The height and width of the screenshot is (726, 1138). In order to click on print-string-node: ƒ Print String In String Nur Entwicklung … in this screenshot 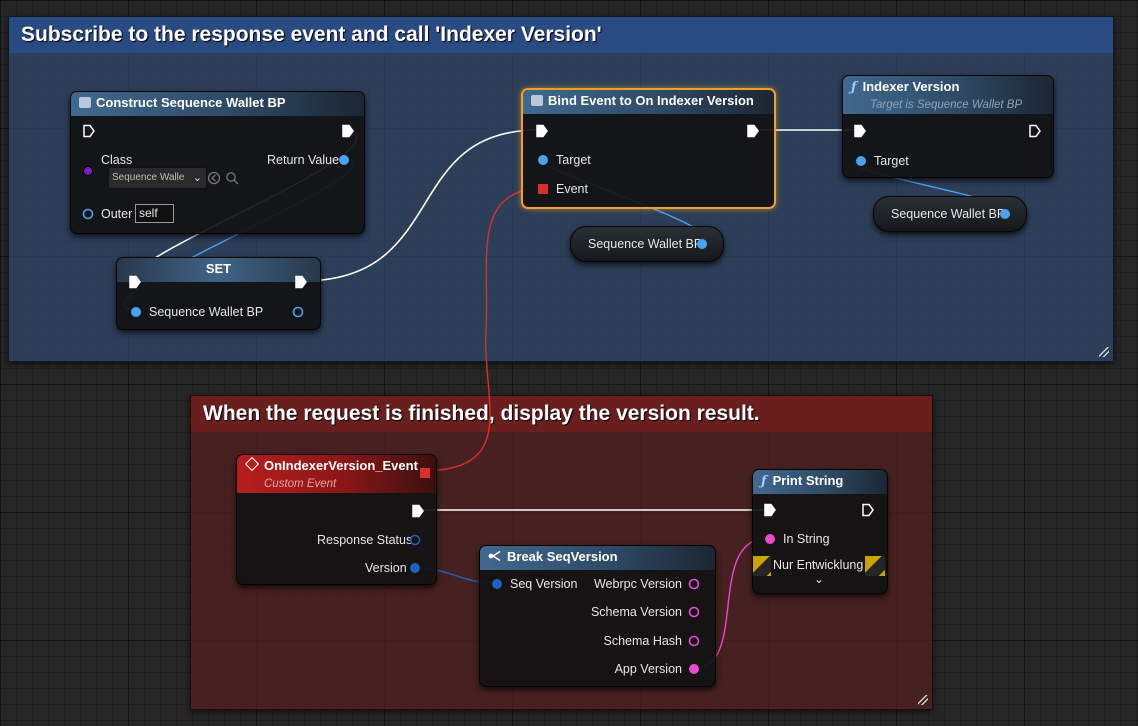, I will do `click(820, 531)`.